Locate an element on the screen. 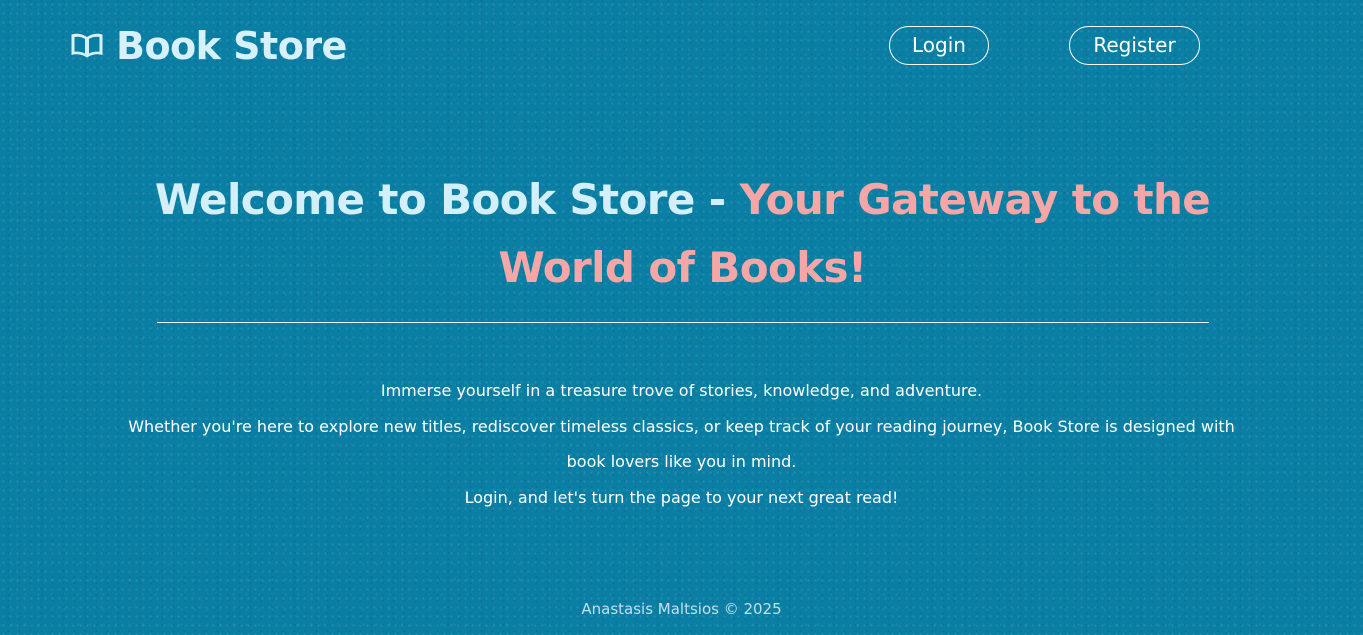  hero-divider is located at coordinates (683, 322).